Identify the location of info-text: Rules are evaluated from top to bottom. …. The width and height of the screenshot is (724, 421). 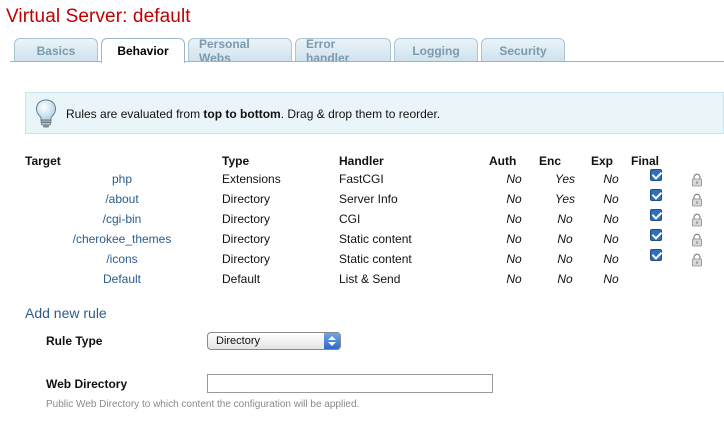
(253, 114).